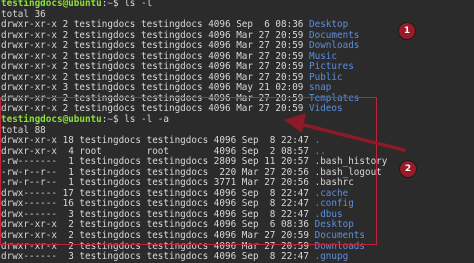 This screenshot has width=474, height=263. I want to click on callout-badge-1: 1, so click(407, 31).